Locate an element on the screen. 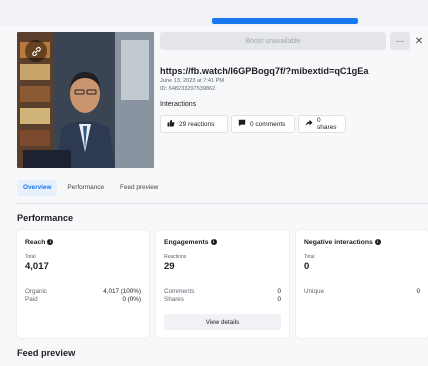 Image resolution: width=428 pixels, height=366 pixels. engagements-shares-row: Shares 0 is located at coordinates (222, 299).